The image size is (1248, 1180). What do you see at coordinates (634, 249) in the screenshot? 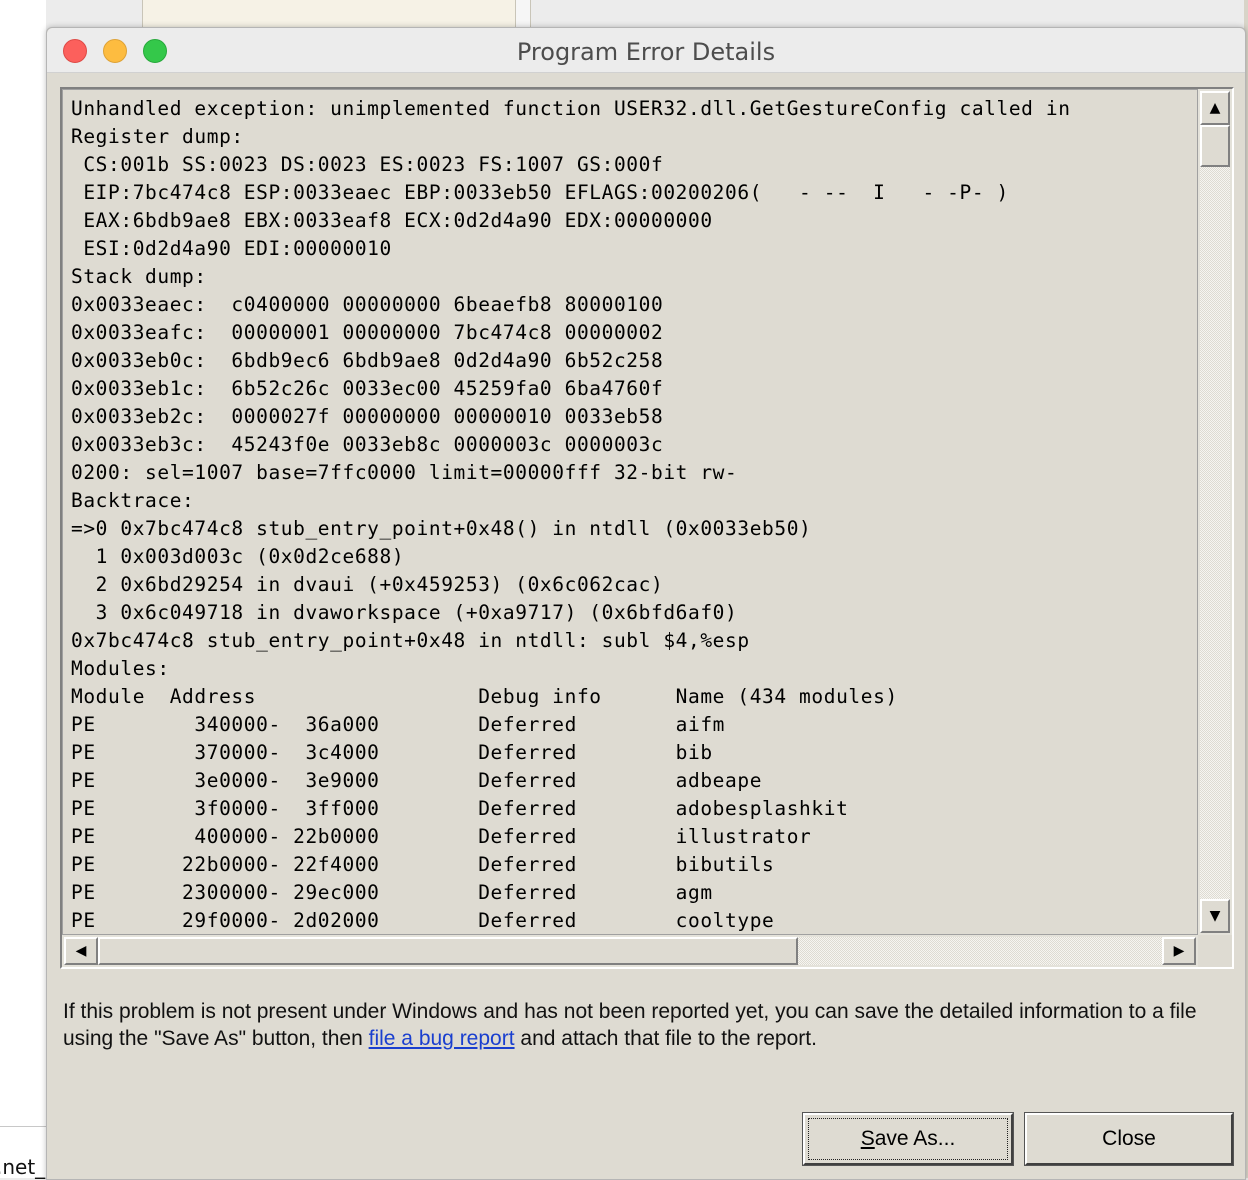
I see `log-line: ESI:0d2d4a90 EDI:00000010` at bounding box center [634, 249].